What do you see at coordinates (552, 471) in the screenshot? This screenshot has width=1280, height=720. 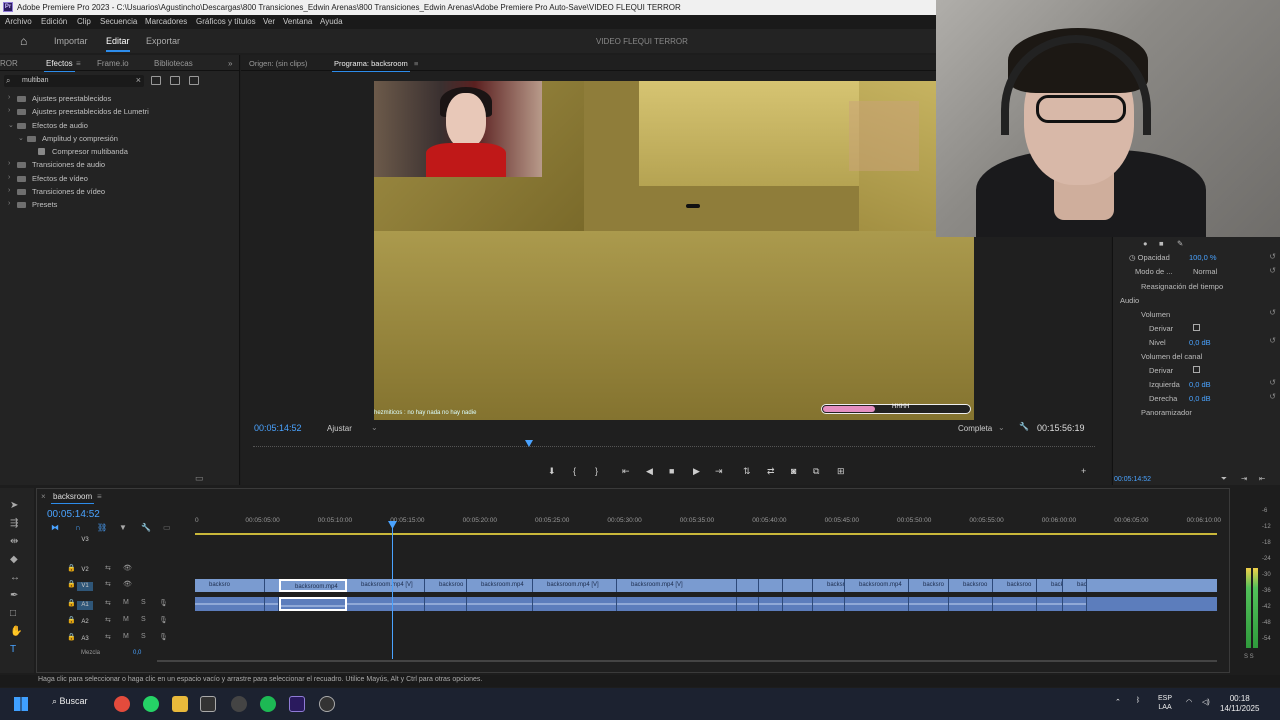 I see `add-marker-icon: ⬇` at bounding box center [552, 471].